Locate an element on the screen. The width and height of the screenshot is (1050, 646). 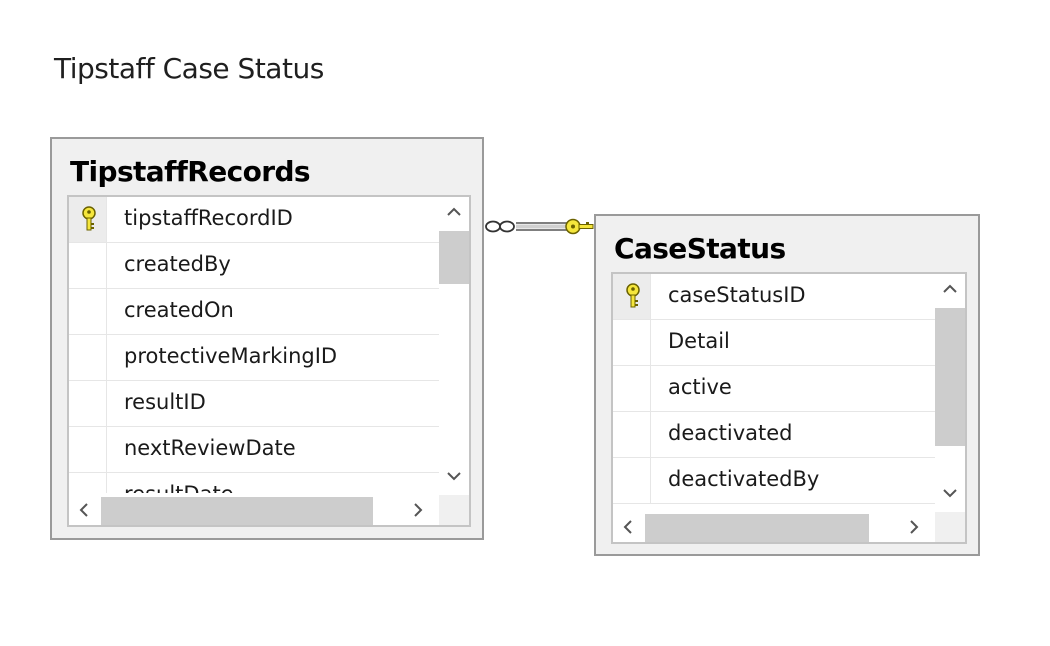
column-name: resultDate is located at coordinates (179, 487).